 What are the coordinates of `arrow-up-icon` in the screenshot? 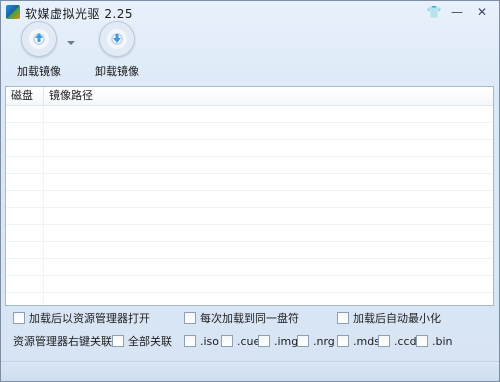 It's located at (39, 37).